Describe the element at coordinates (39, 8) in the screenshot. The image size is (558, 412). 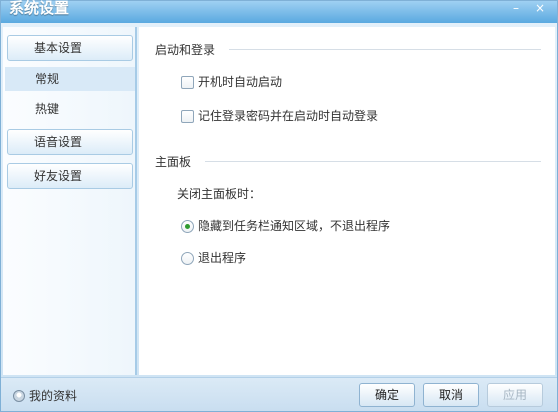
I see `window-title: 系统设置` at that location.